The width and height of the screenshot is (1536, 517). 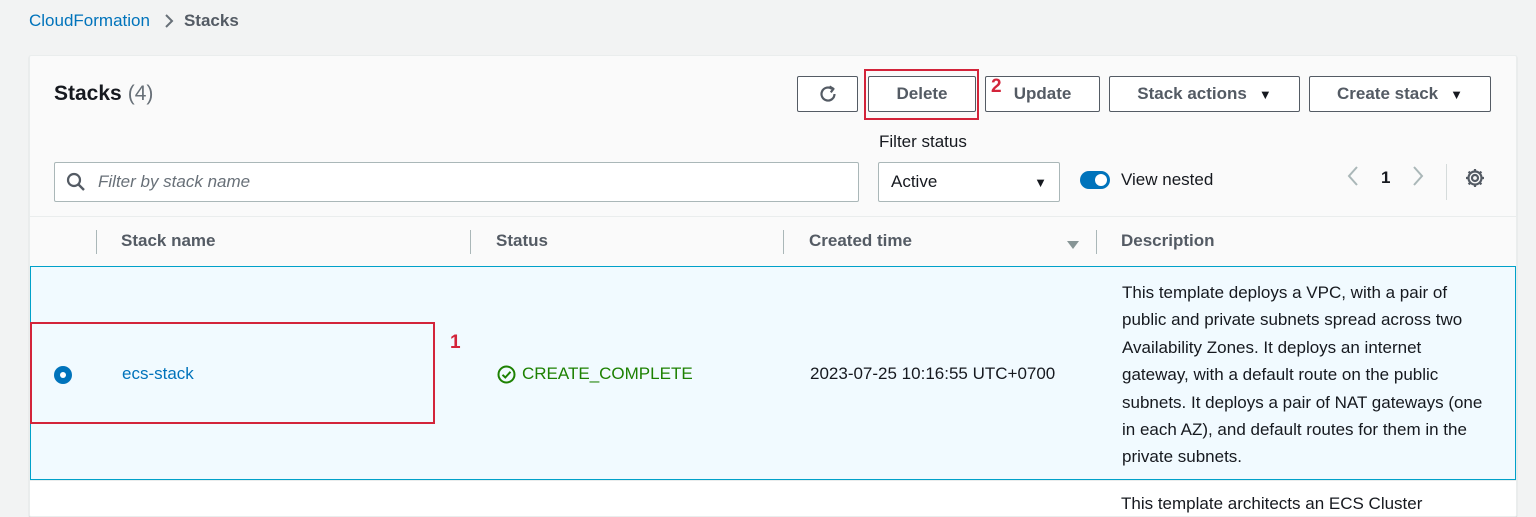 I want to click on sort-descending-icon, so click(x=1073, y=246).